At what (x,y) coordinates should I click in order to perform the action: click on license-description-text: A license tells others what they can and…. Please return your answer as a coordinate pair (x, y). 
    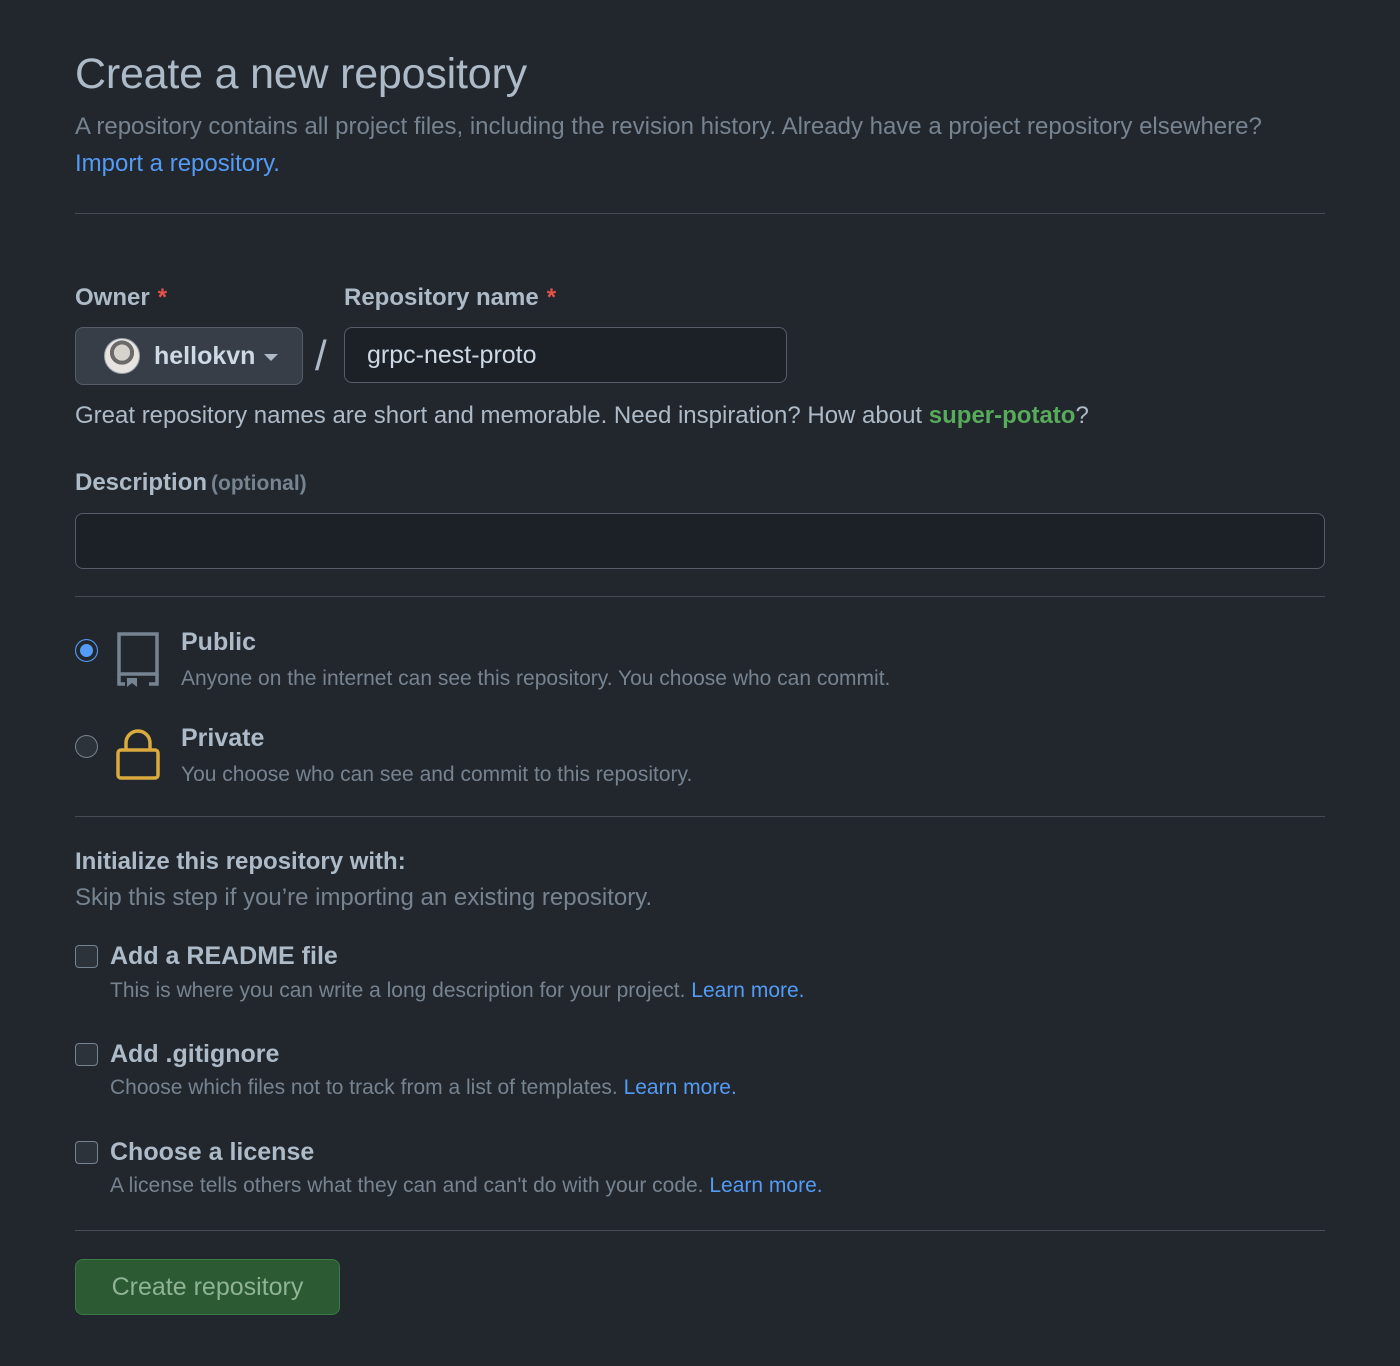
    Looking at the image, I should click on (407, 1185).